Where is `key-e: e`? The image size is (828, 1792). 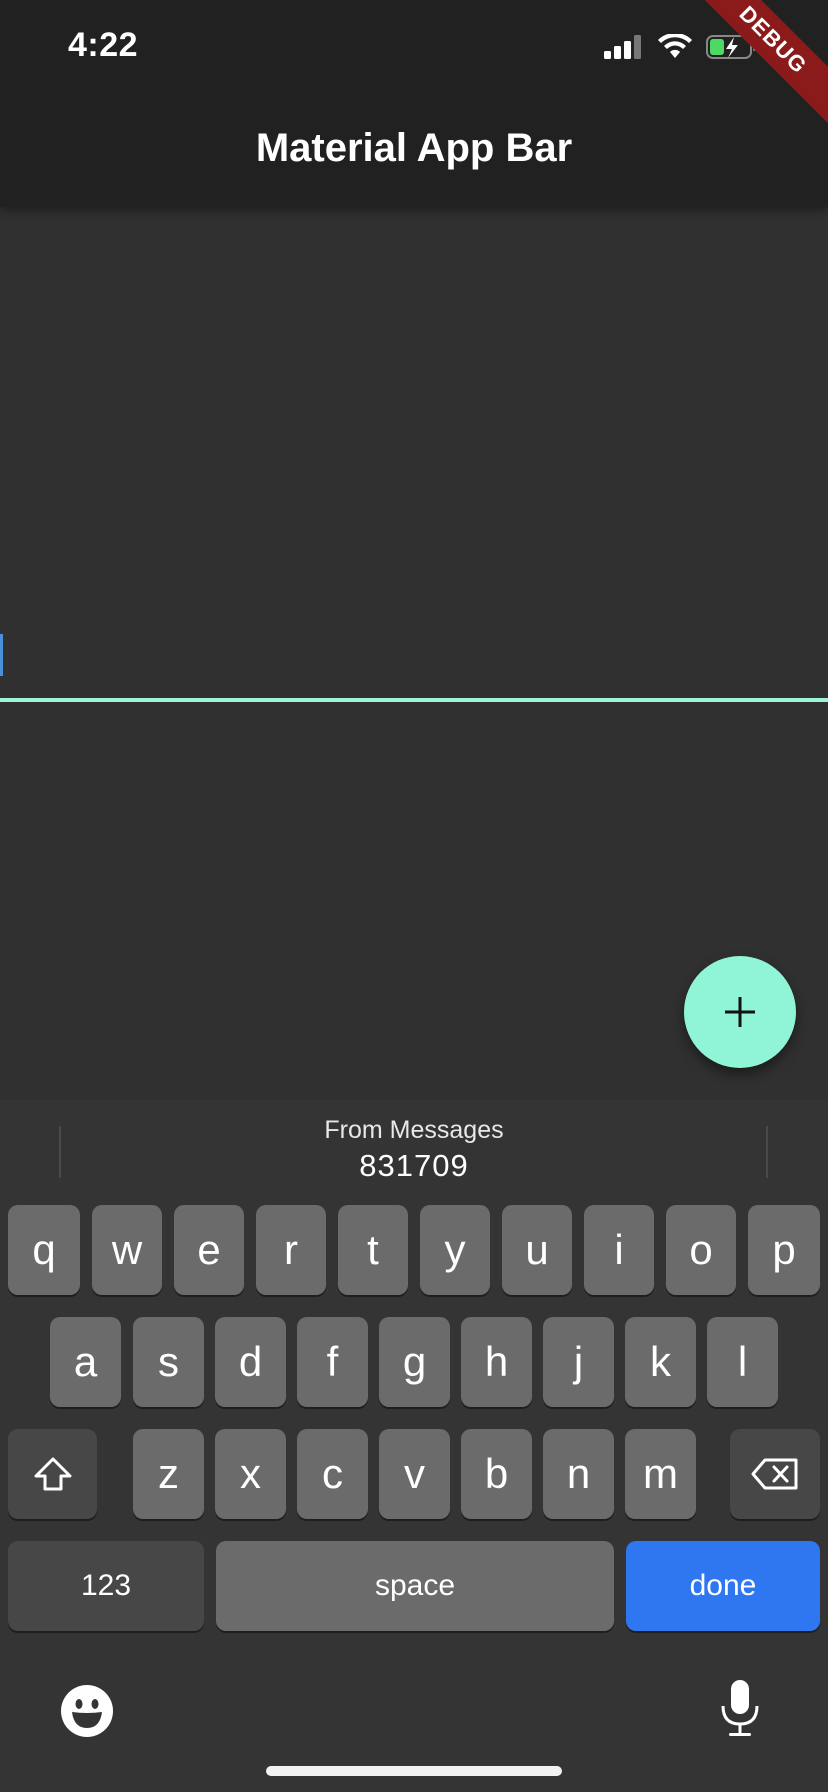 key-e: e is located at coordinates (209, 1250).